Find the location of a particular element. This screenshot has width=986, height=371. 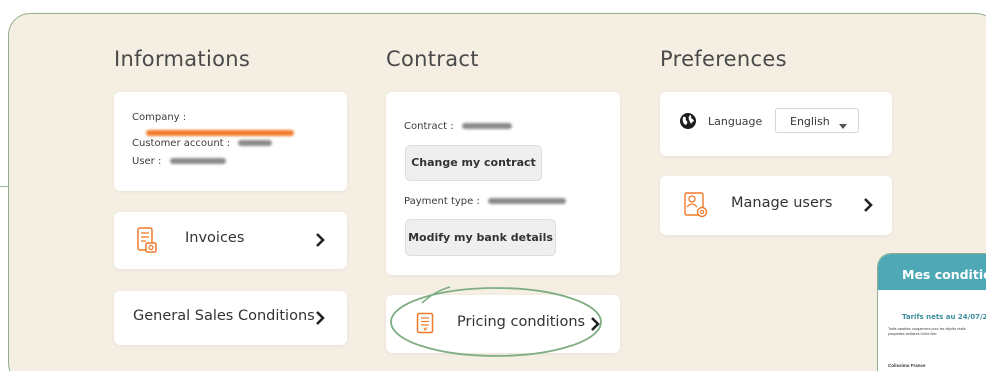

informations-title: Informations is located at coordinates (182, 59).